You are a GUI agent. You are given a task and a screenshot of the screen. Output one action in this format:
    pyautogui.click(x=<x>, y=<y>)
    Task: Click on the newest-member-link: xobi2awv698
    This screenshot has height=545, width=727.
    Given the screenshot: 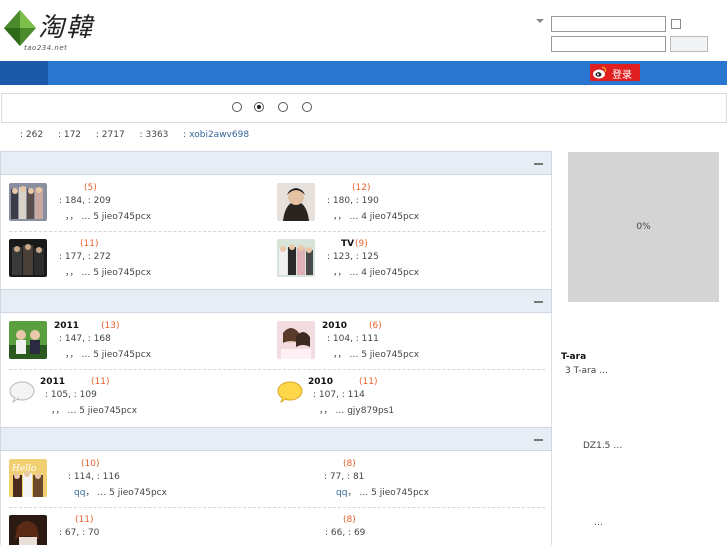 What is the action you would take?
    pyautogui.click(x=219, y=135)
    